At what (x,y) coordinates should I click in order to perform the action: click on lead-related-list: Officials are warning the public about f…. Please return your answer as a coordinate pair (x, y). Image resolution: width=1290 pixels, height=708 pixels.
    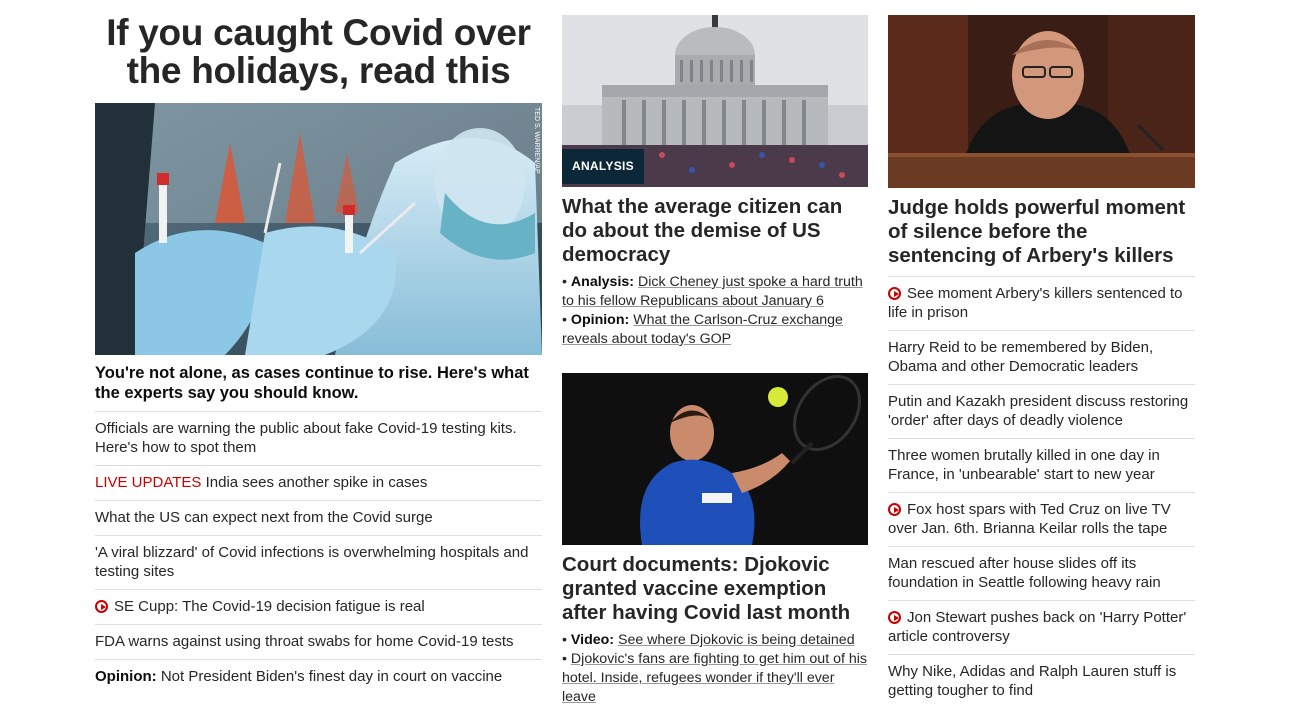
    Looking at the image, I should click on (318, 553).